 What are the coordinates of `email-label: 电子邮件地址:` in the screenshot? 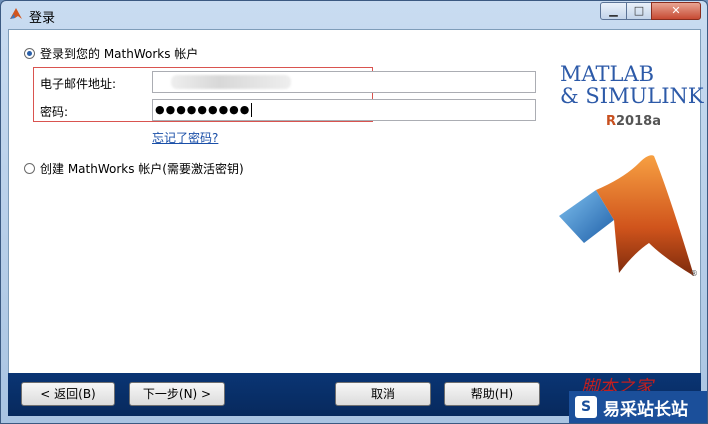 It's located at (78, 84).